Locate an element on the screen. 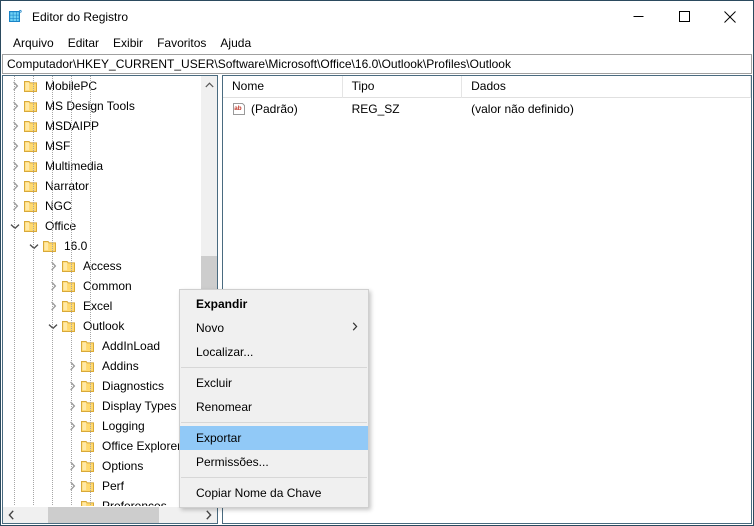 Image resolution: width=754 pixels, height=526 pixels. tree-node-label: Common is located at coordinates (107, 286).